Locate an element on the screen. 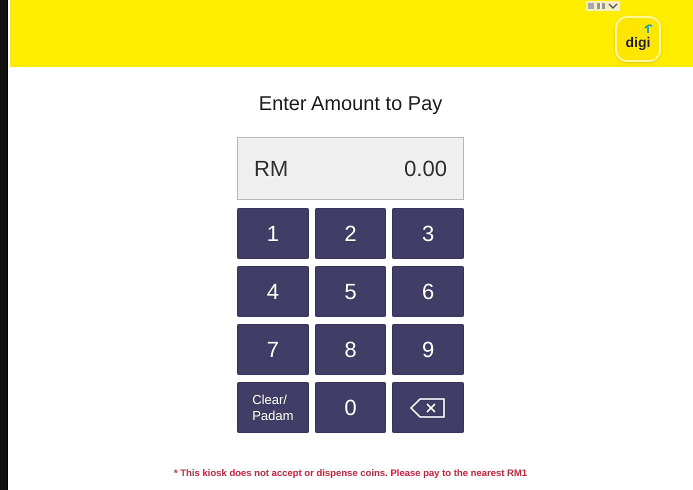 The width and height of the screenshot is (693, 490). backspace-icon is located at coordinates (428, 408).